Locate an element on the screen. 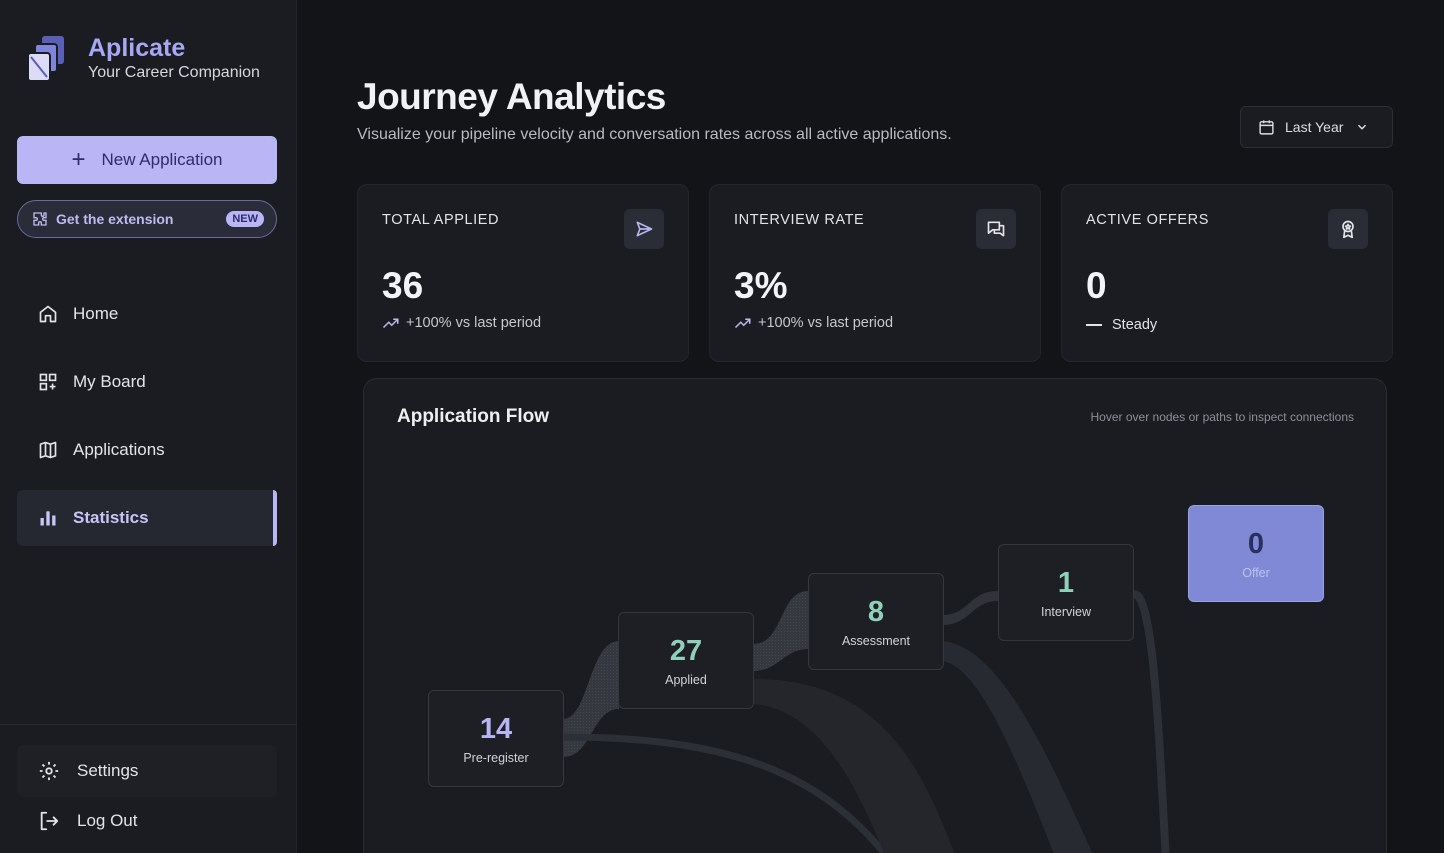  node-label: Applied is located at coordinates (686, 679).